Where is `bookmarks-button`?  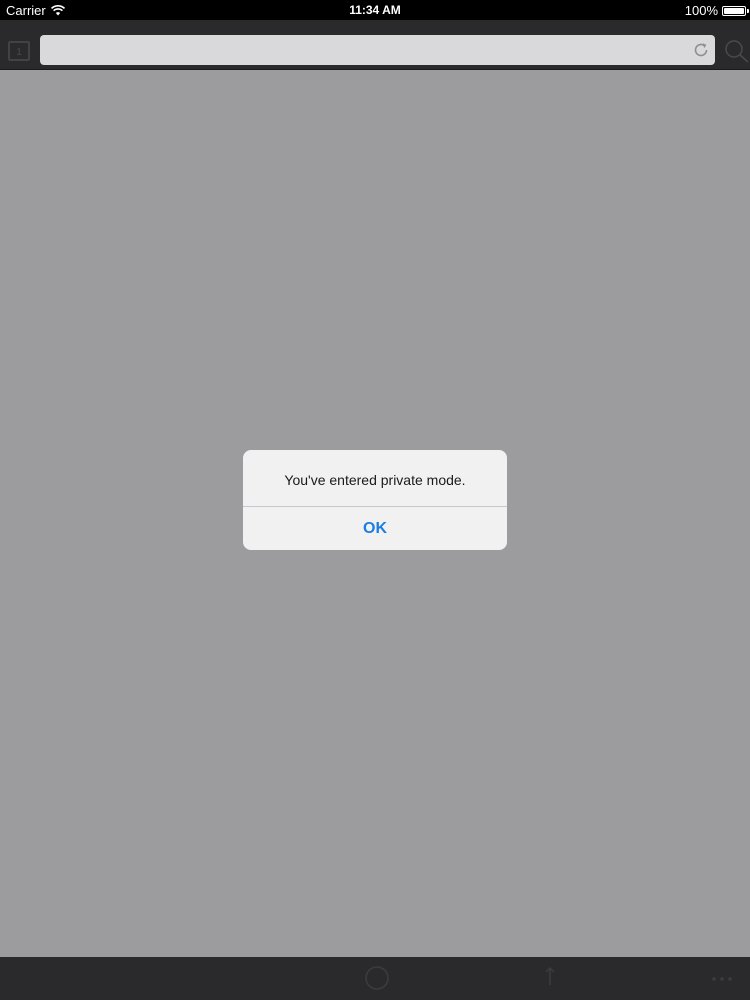 bookmarks-button is located at coordinates (736, 51).